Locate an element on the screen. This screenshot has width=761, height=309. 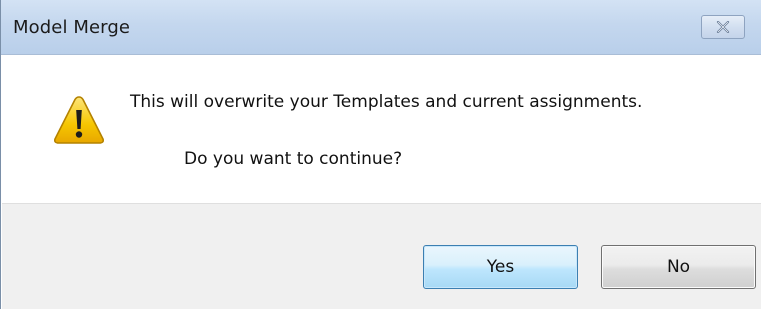
window-title: Model Merge is located at coordinates (72, 27).